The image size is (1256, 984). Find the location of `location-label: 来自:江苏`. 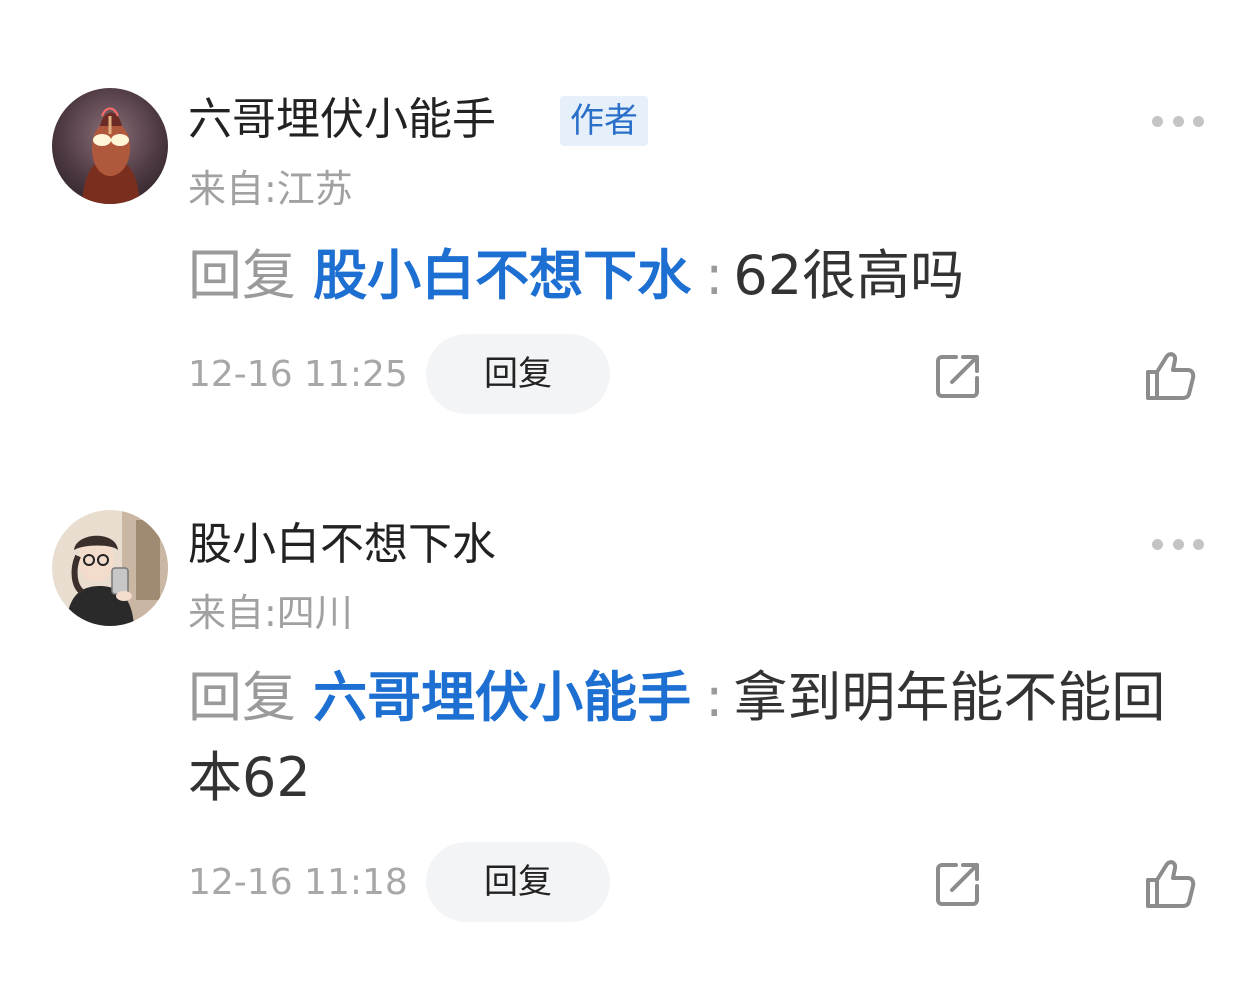

location-label: 来自:江苏 is located at coordinates (270, 189).